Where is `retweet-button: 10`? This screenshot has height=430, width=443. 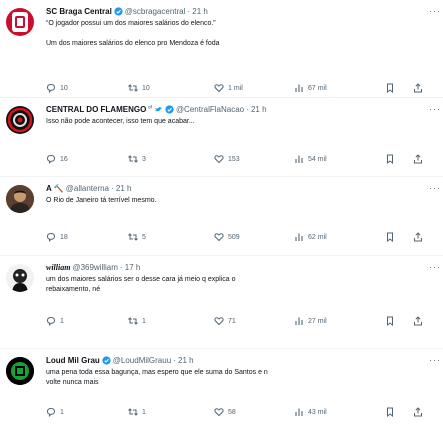
retweet-button: 10 is located at coordinates (139, 88).